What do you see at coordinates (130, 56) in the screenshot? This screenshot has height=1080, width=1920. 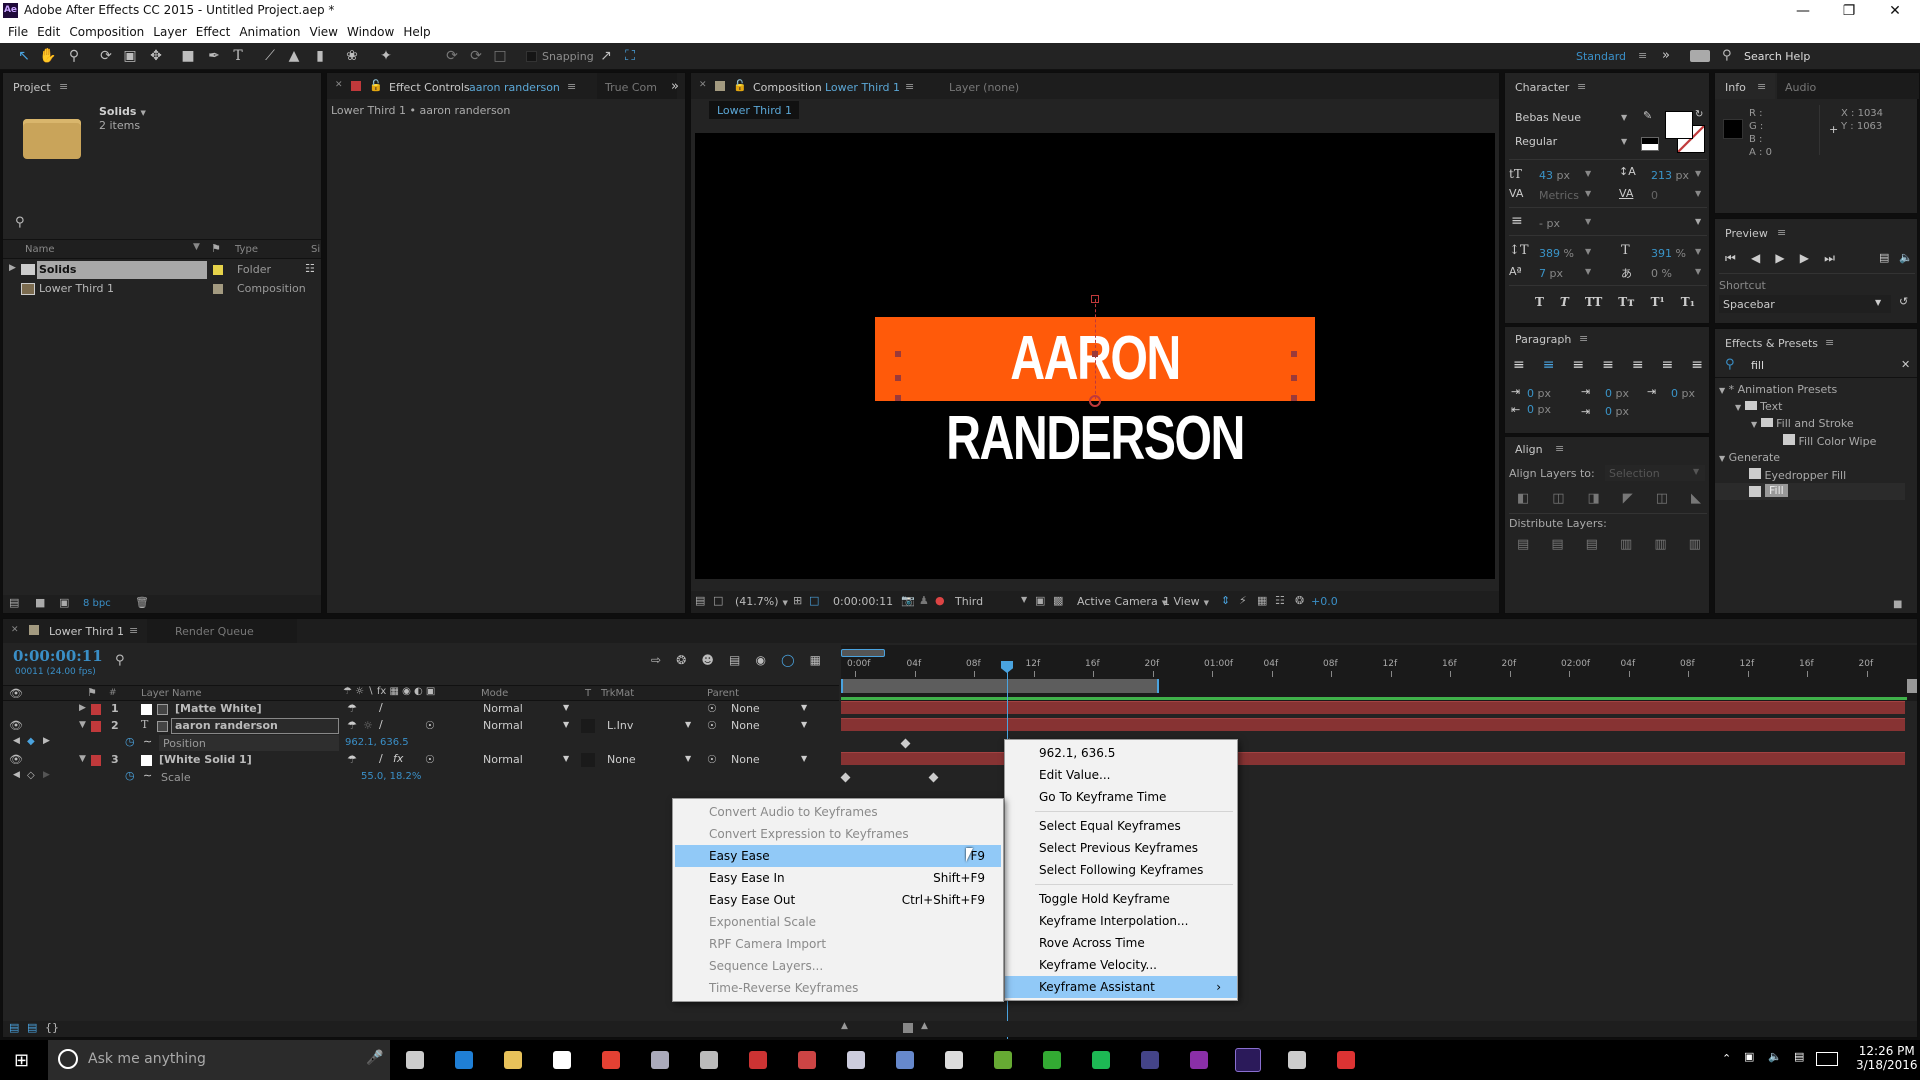 I see `camera-tool-icon: ▣` at bounding box center [130, 56].